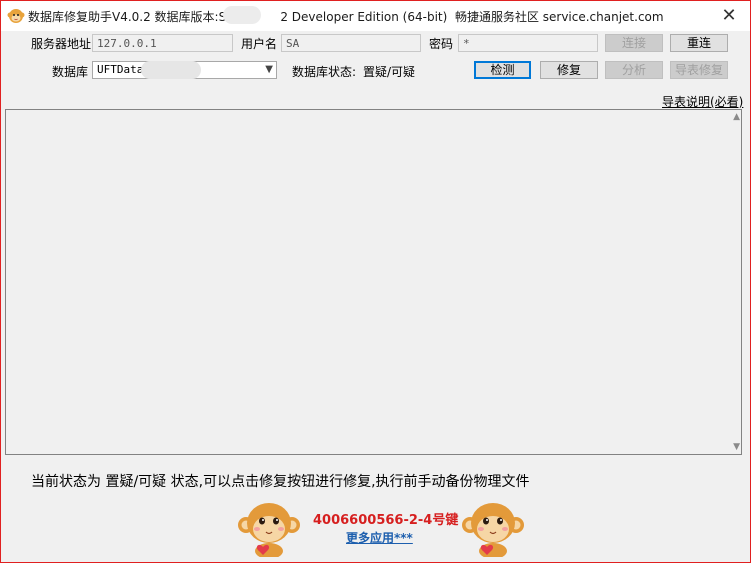  I want to click on db-status-value: 置疑/可疑, so click(389, 72).